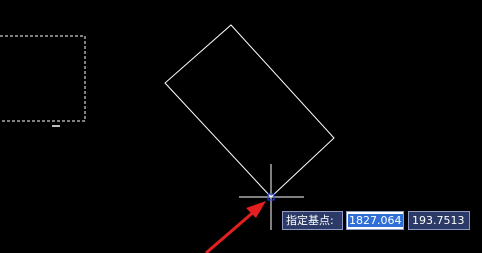 This screenshot has height=253, width=482. I want to click on y-coordinate-field: 193.7513, so click(439, 220).